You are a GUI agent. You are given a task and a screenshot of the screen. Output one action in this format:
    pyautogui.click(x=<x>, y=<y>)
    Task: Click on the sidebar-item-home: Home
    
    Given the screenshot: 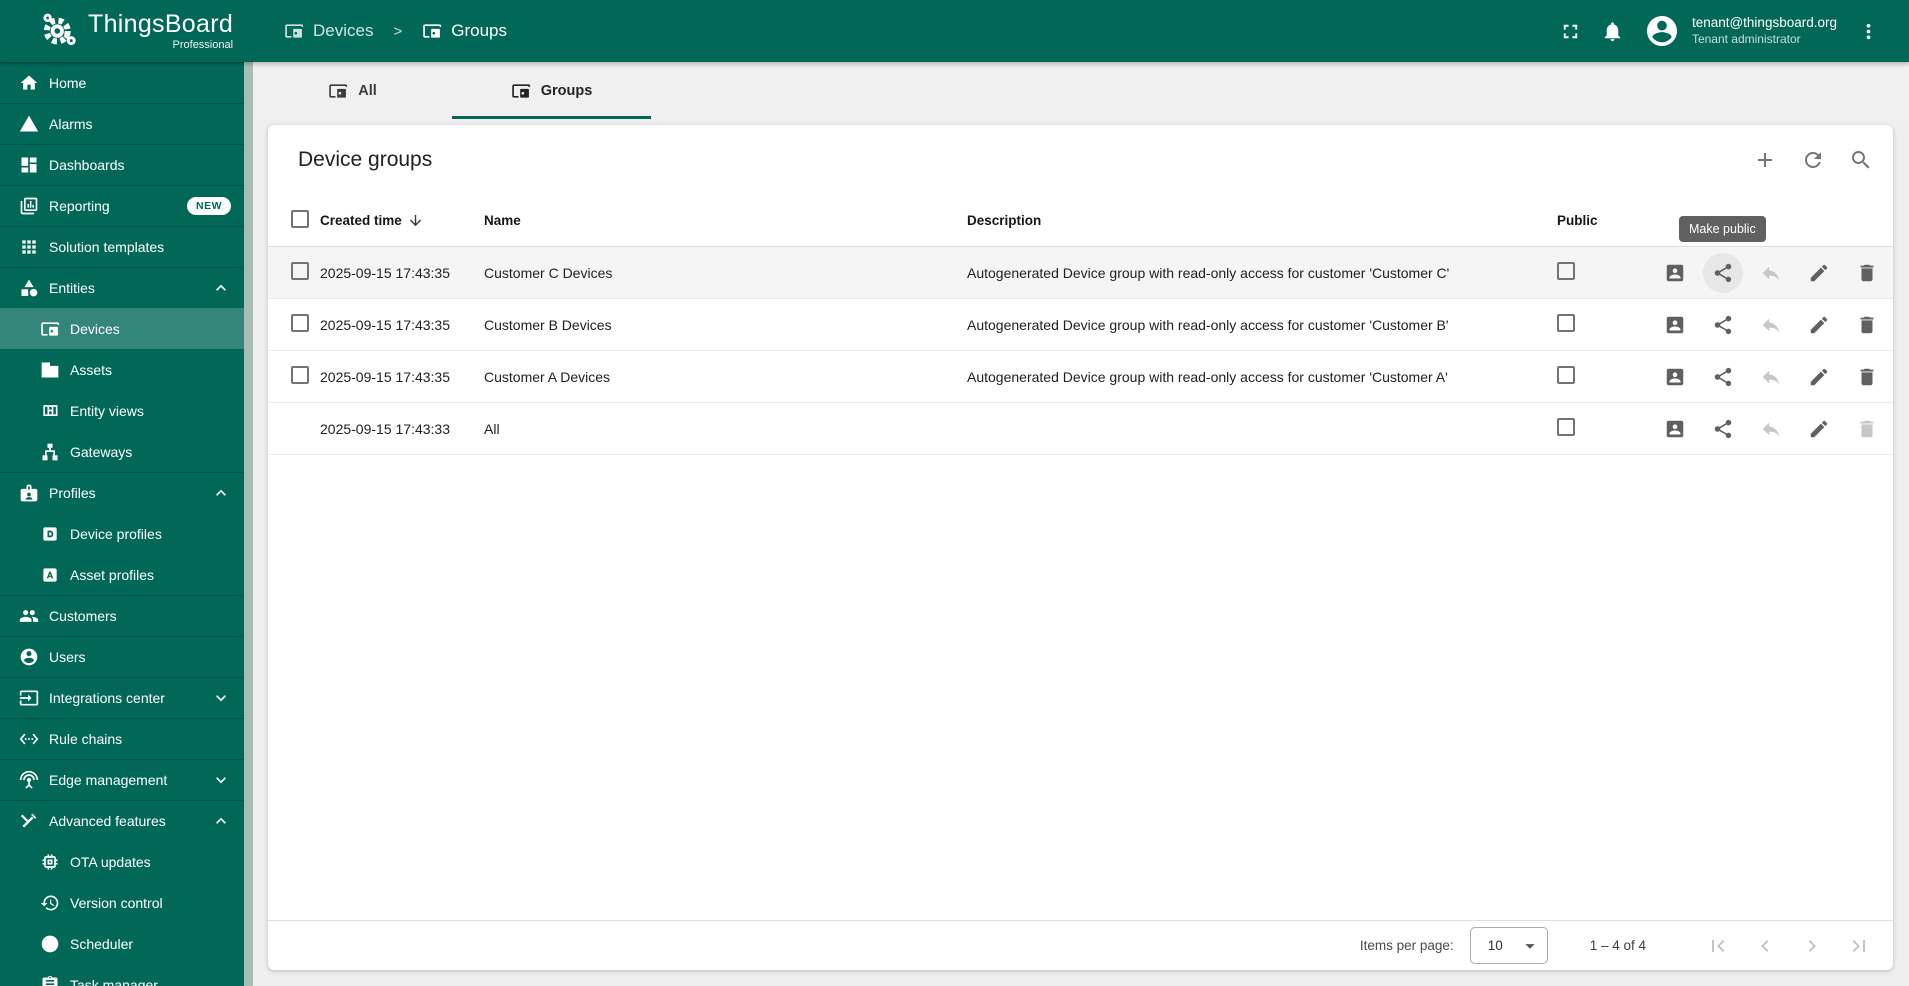 What is the action you would take?
    pyautogui.click(x=122, y=82)
    